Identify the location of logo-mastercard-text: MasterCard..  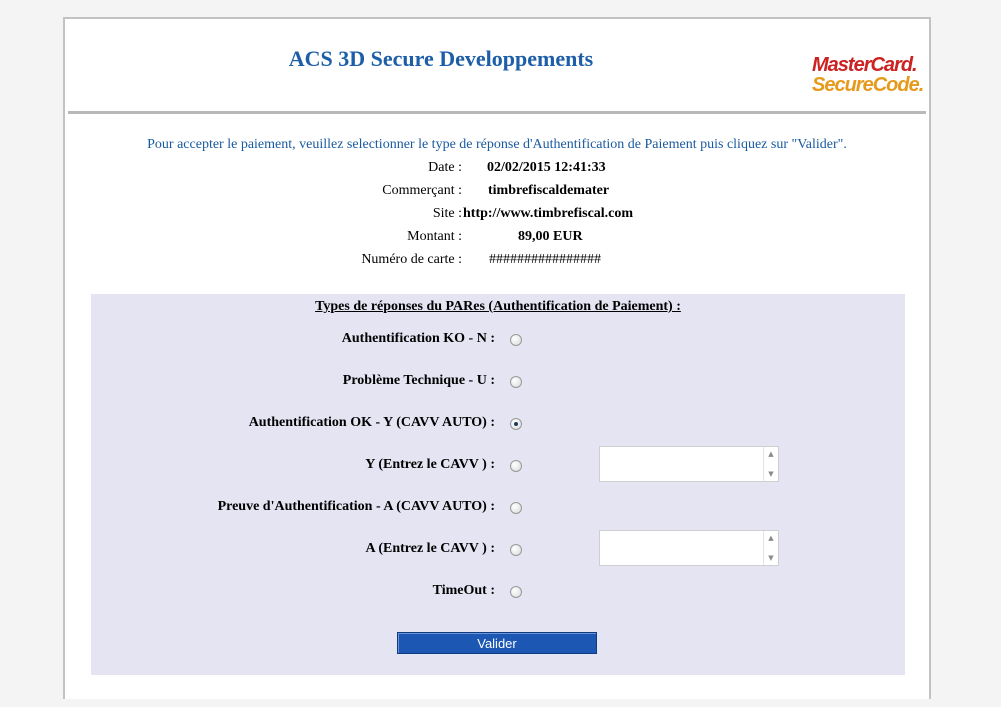
(865, 65).